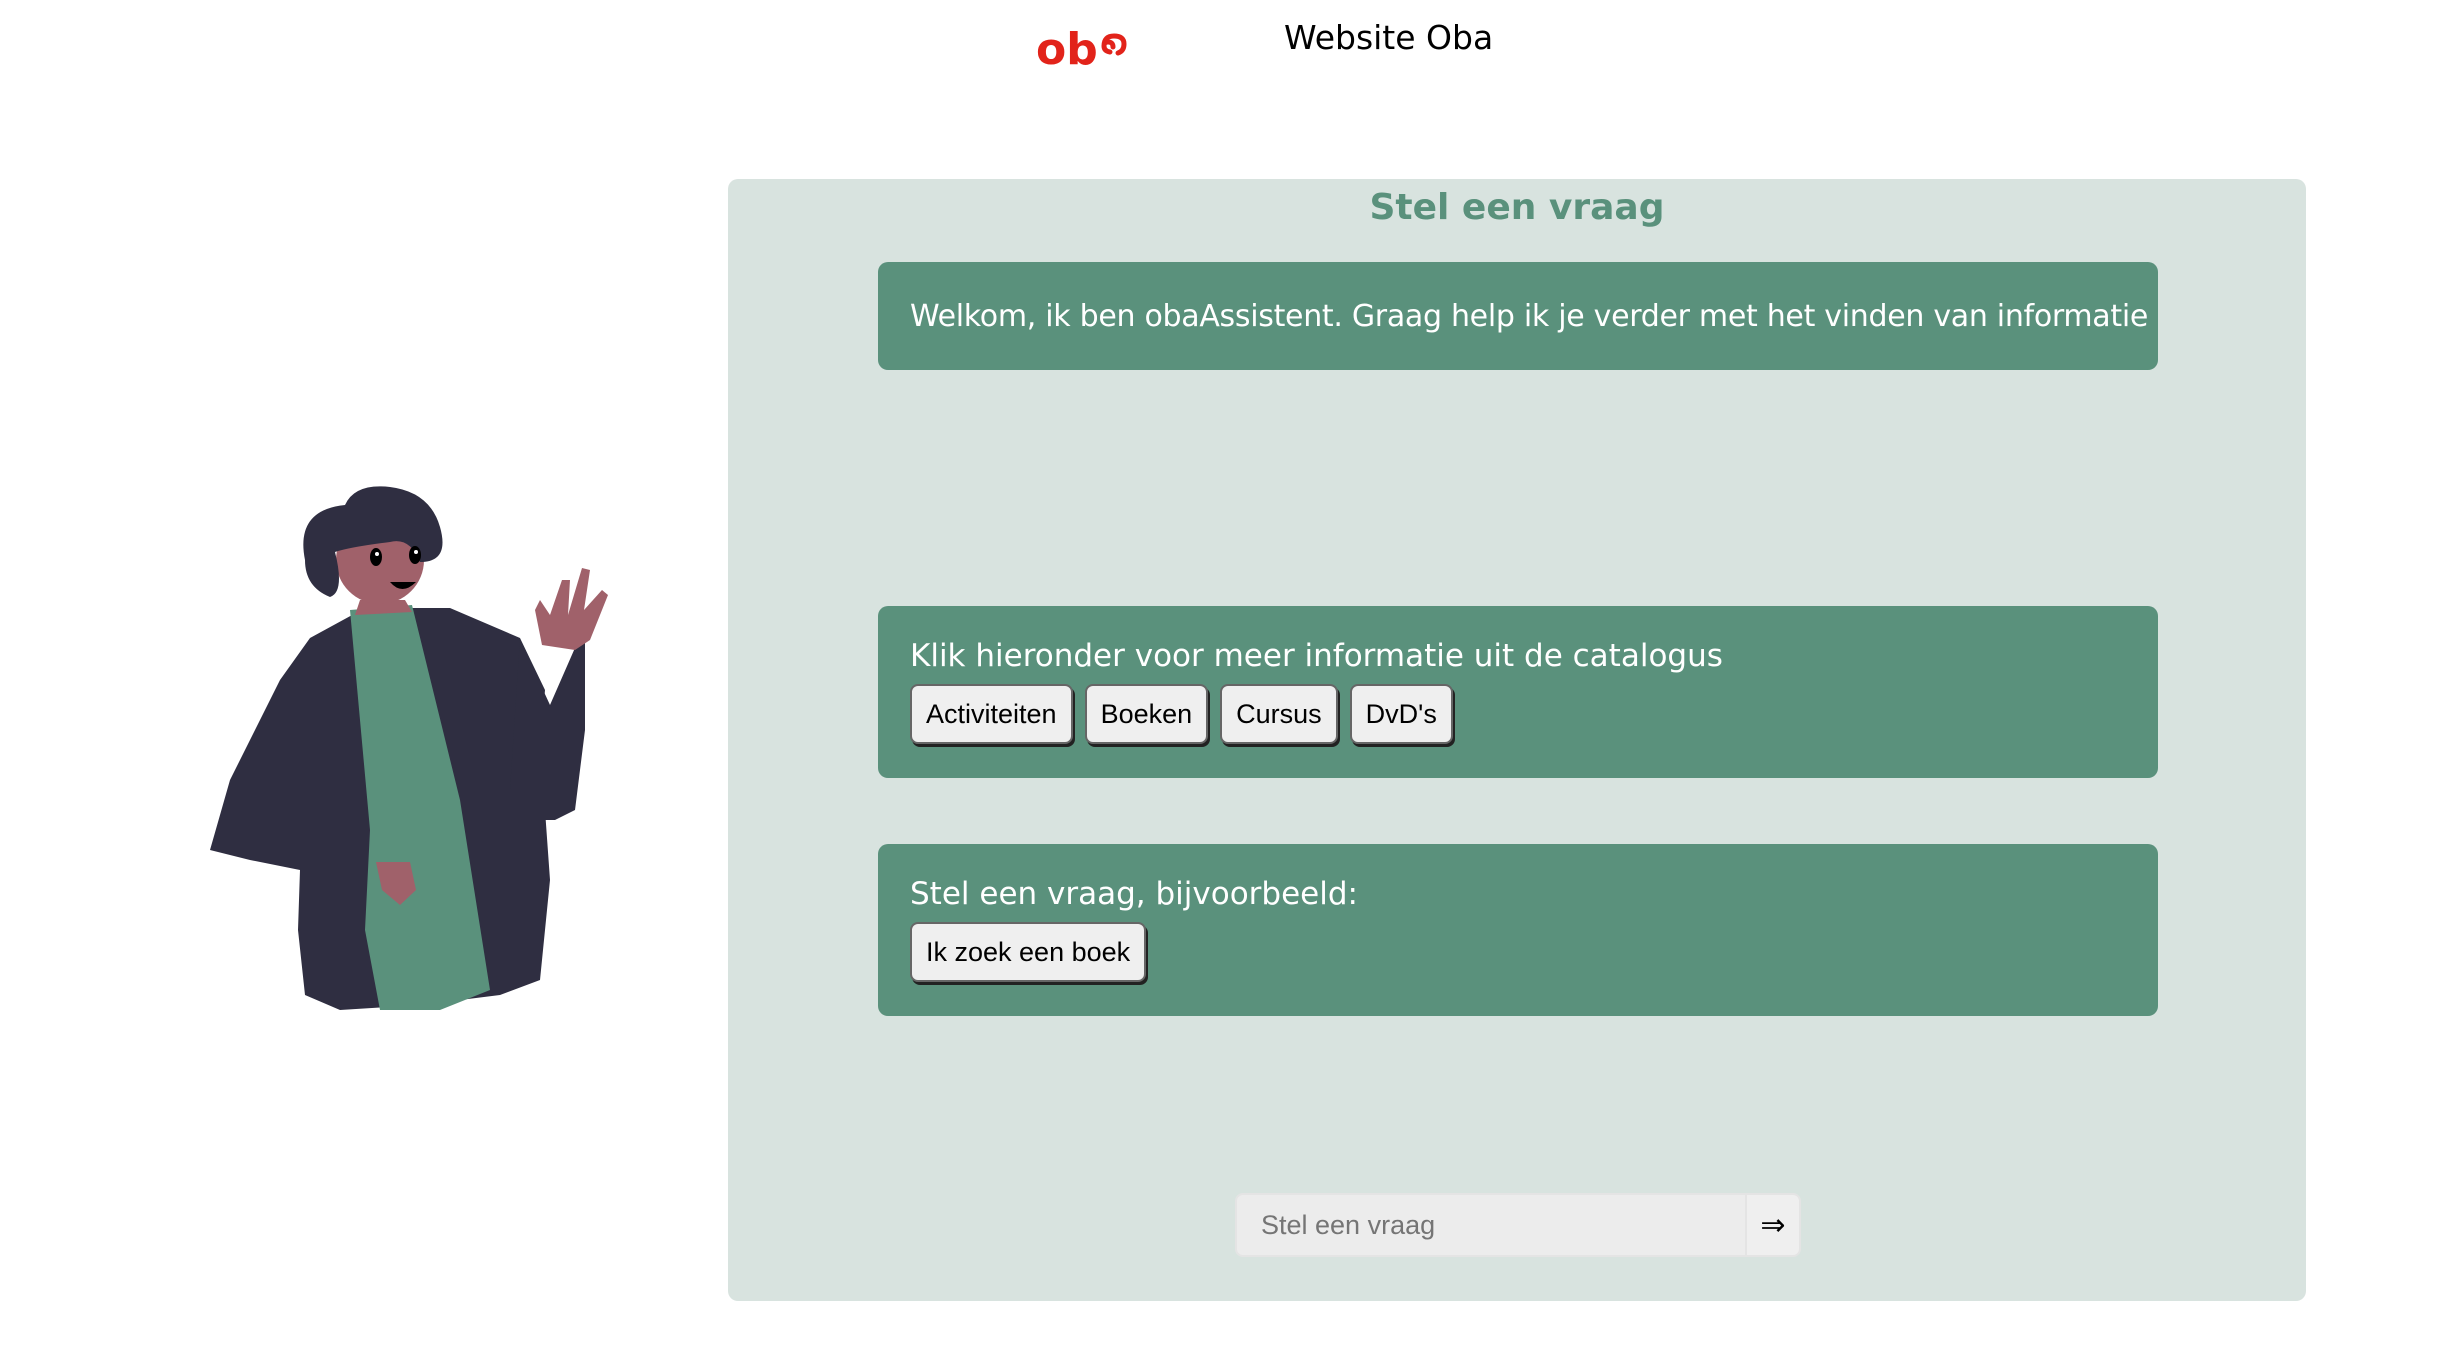 Image resolution: width=2444 pixels, height=1358 pixels. Describe the element at coordinates (409, 748) in the screenshot. I see `waving-assistant-illustration` at that location.